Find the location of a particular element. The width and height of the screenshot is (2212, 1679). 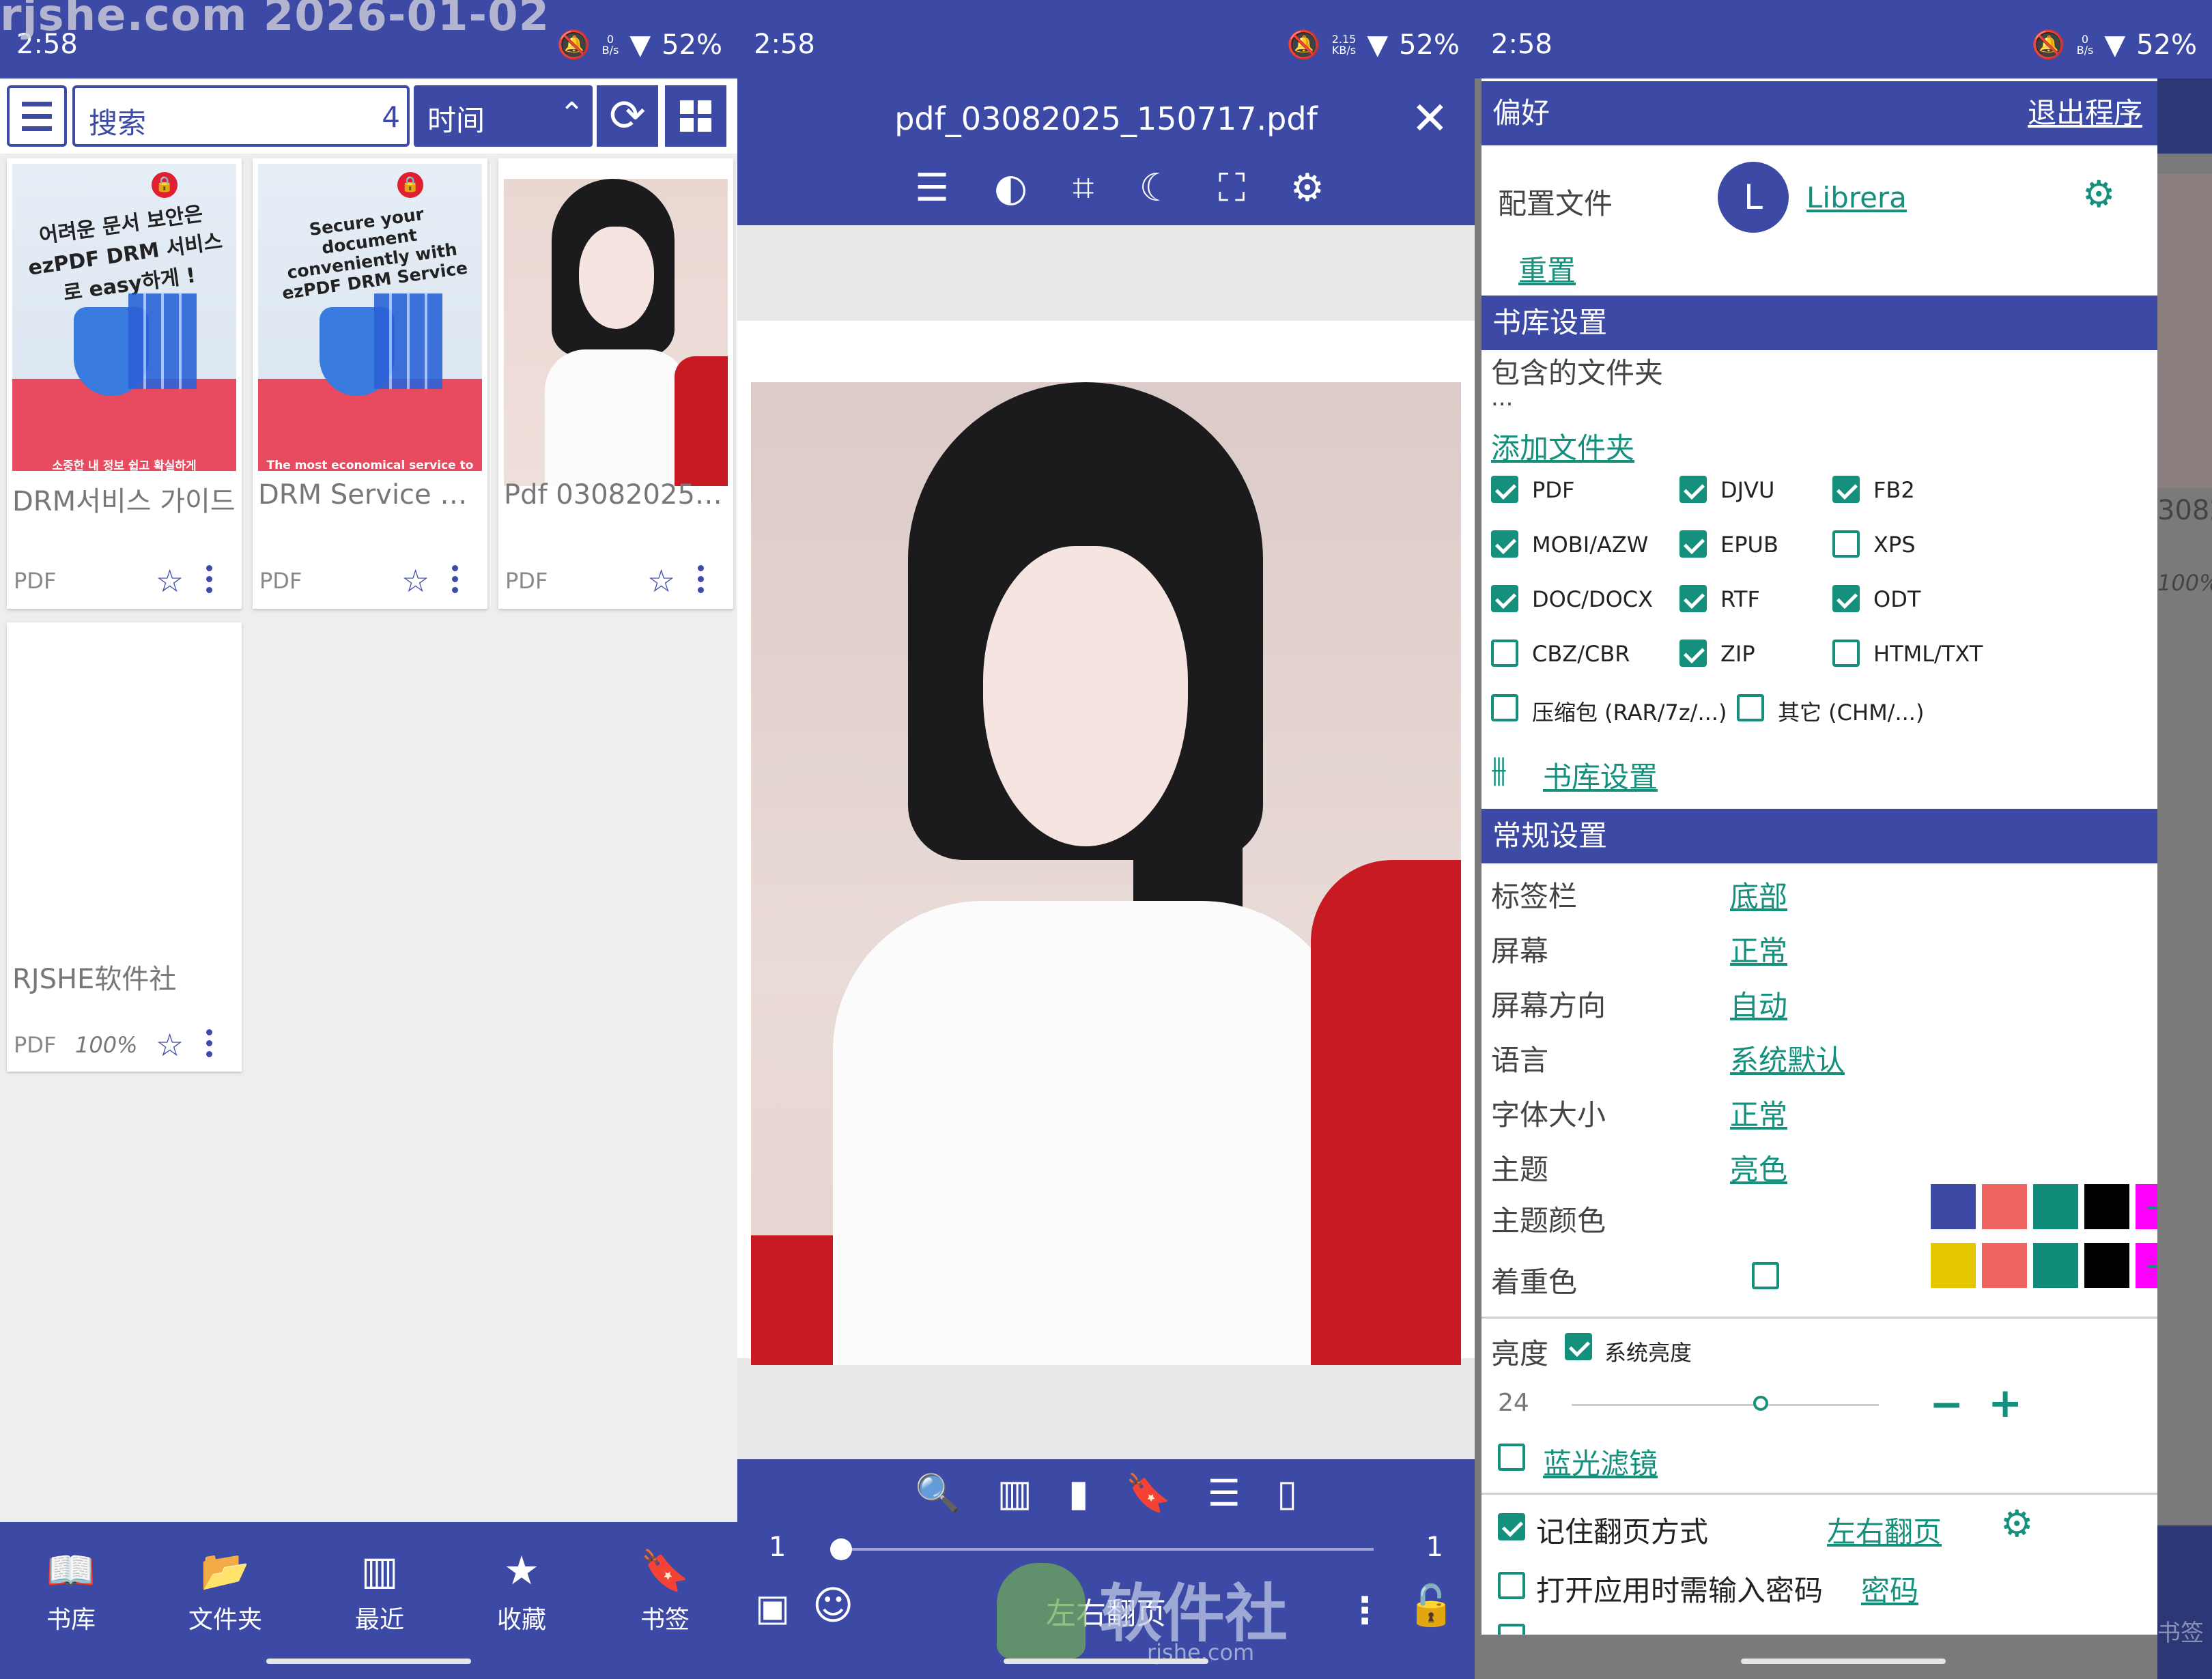

nav-folders: 📂 文件夹 is located at coordinates (225, 1591).